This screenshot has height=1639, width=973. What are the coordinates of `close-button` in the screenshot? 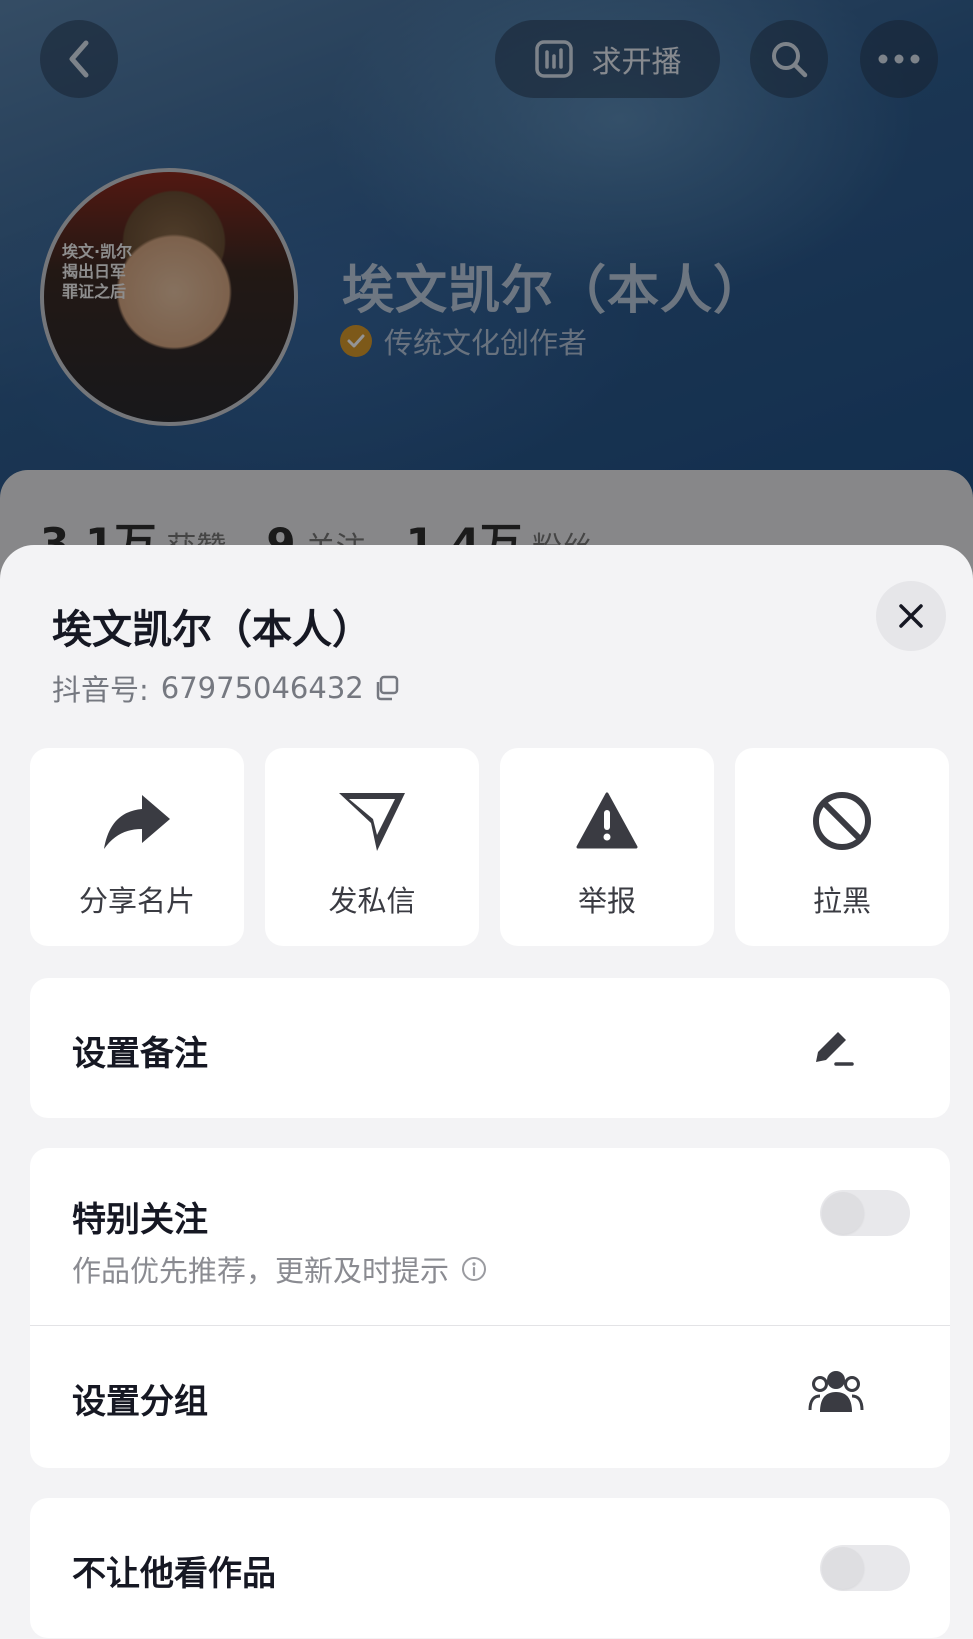 It's located at (911, 616).